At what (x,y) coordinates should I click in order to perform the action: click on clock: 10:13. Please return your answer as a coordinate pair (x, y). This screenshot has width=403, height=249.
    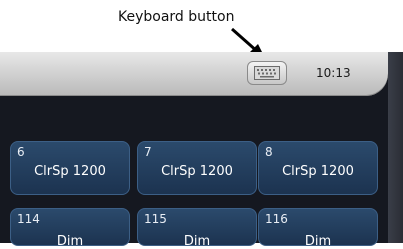
    Looking at the image, I should click on (333, 73).